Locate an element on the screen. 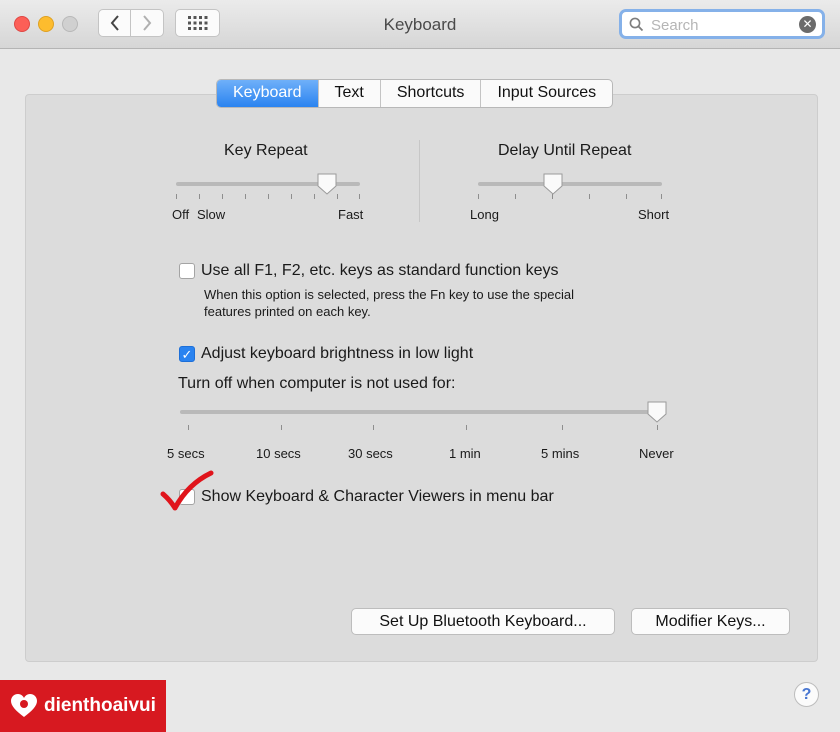 This screenshot has height=732, width=840. turn-off-stop-label: 1 min is located at coordinates (465, 453).